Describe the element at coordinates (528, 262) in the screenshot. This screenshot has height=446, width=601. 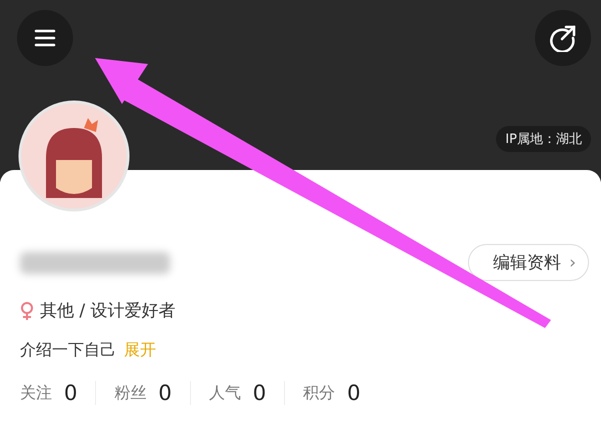
I see `edit-profile-button: 编辑资料 ›` at that location.